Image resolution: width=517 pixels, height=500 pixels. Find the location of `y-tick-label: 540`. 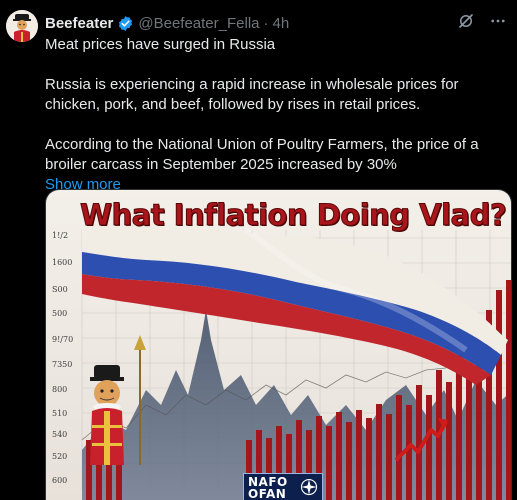

y-tick-label: 540 is located at coordinates (60, 434).